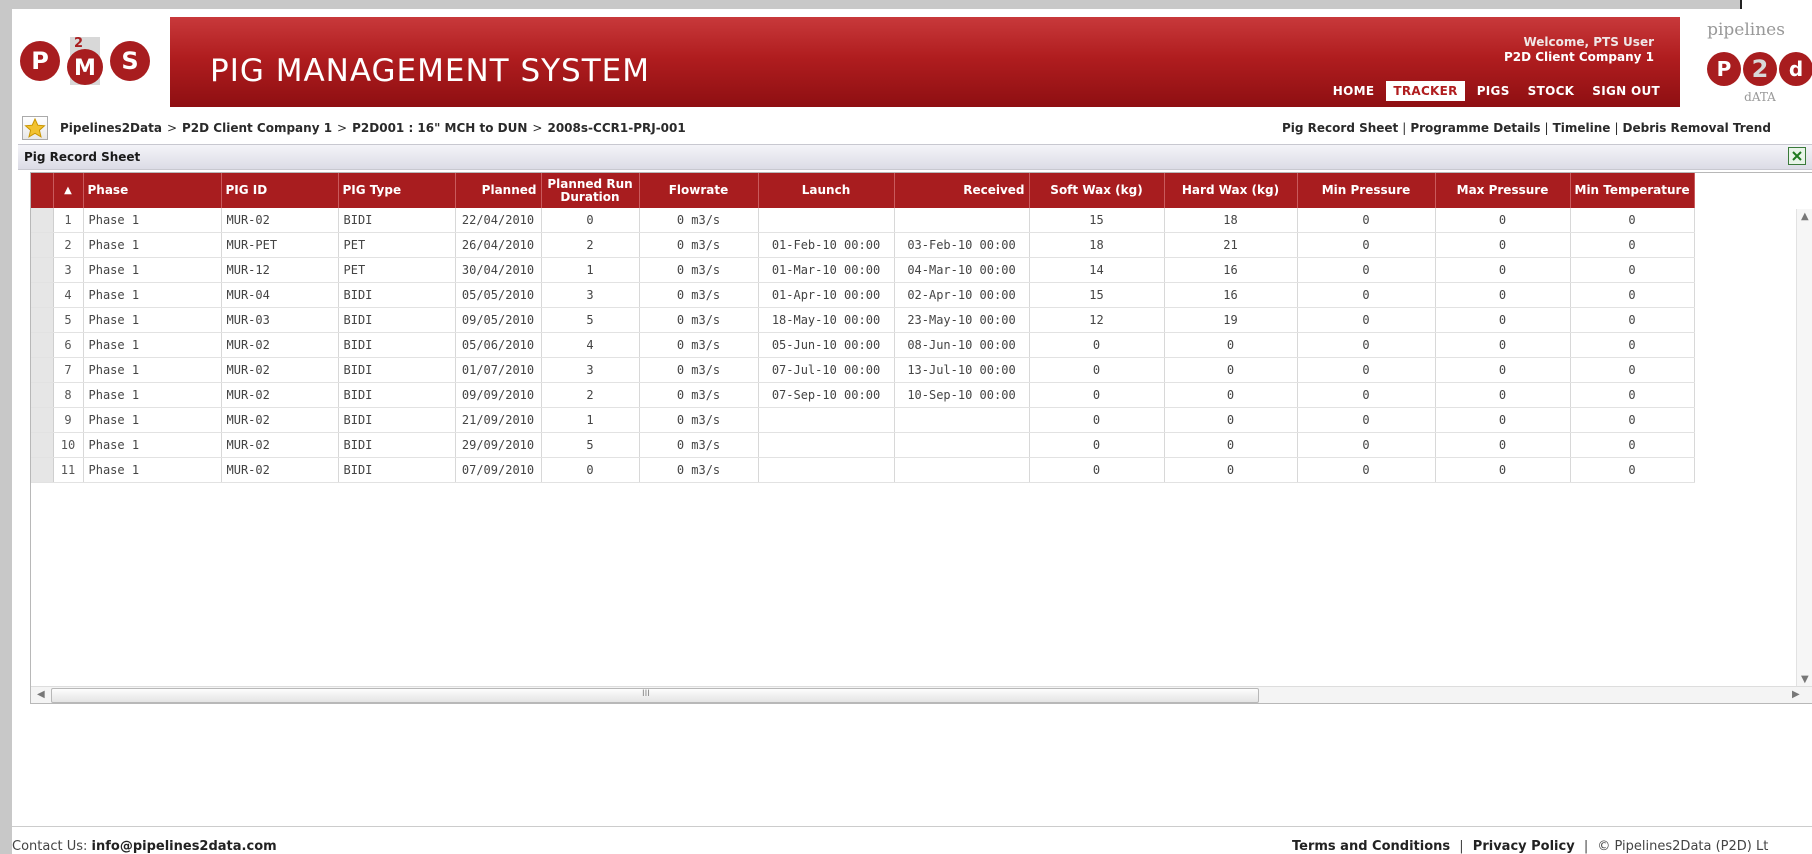 The width and height of the screenshot is (1812, 854). I want to click on favorite-star-icon, so click(35, 128).